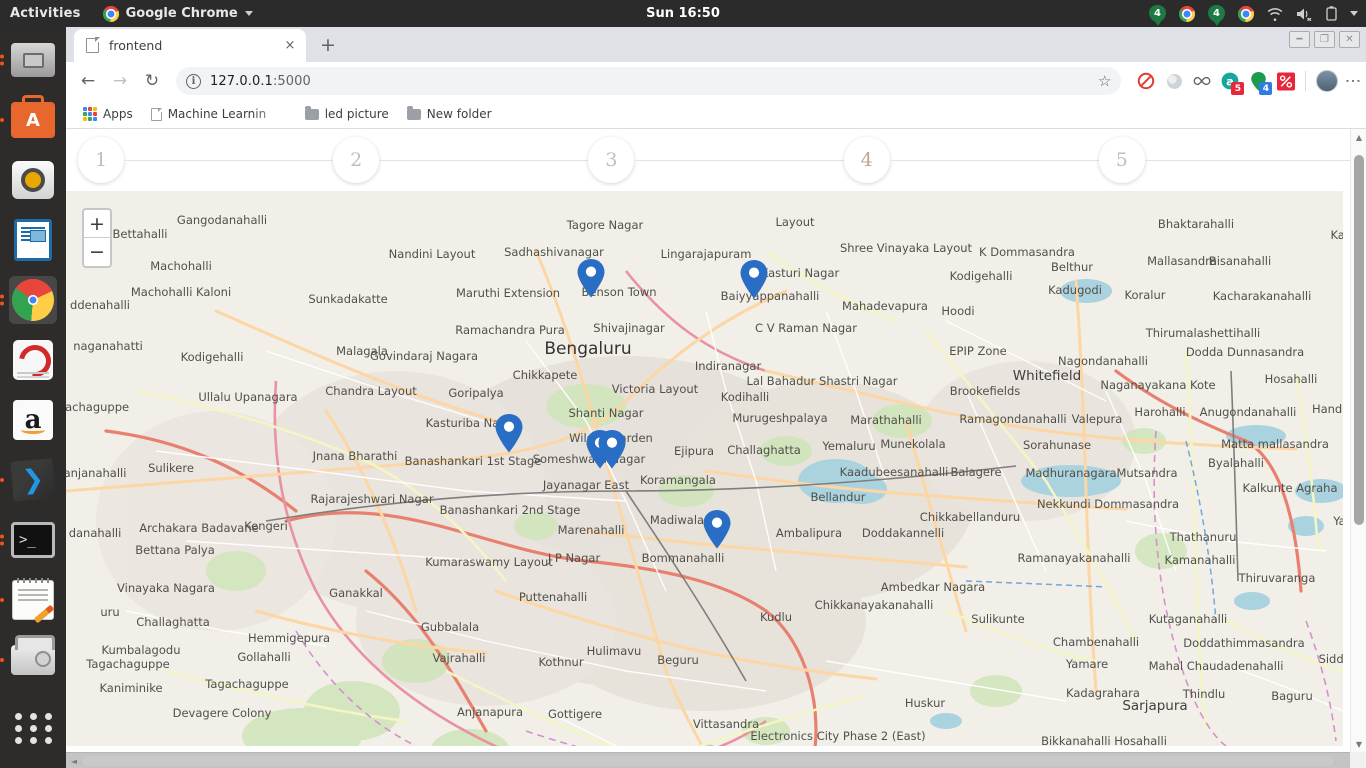 This screenshot has height=768, width=1366. What do you see at coordinates (1157, 13) in the screenshot?
I see `tray-pin-badge-left: 4` at bounding box center [1157, 13].